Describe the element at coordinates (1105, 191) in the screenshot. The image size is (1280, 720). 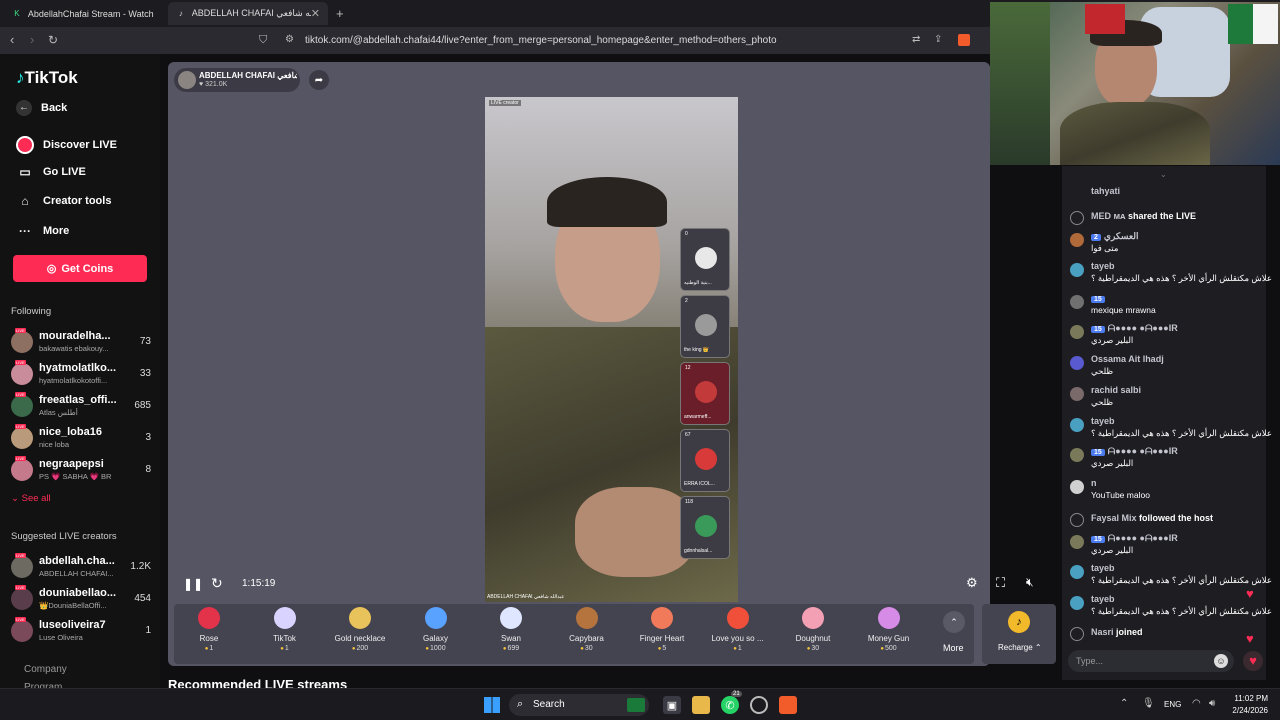
I see `chat-username: tahyati` at that location.